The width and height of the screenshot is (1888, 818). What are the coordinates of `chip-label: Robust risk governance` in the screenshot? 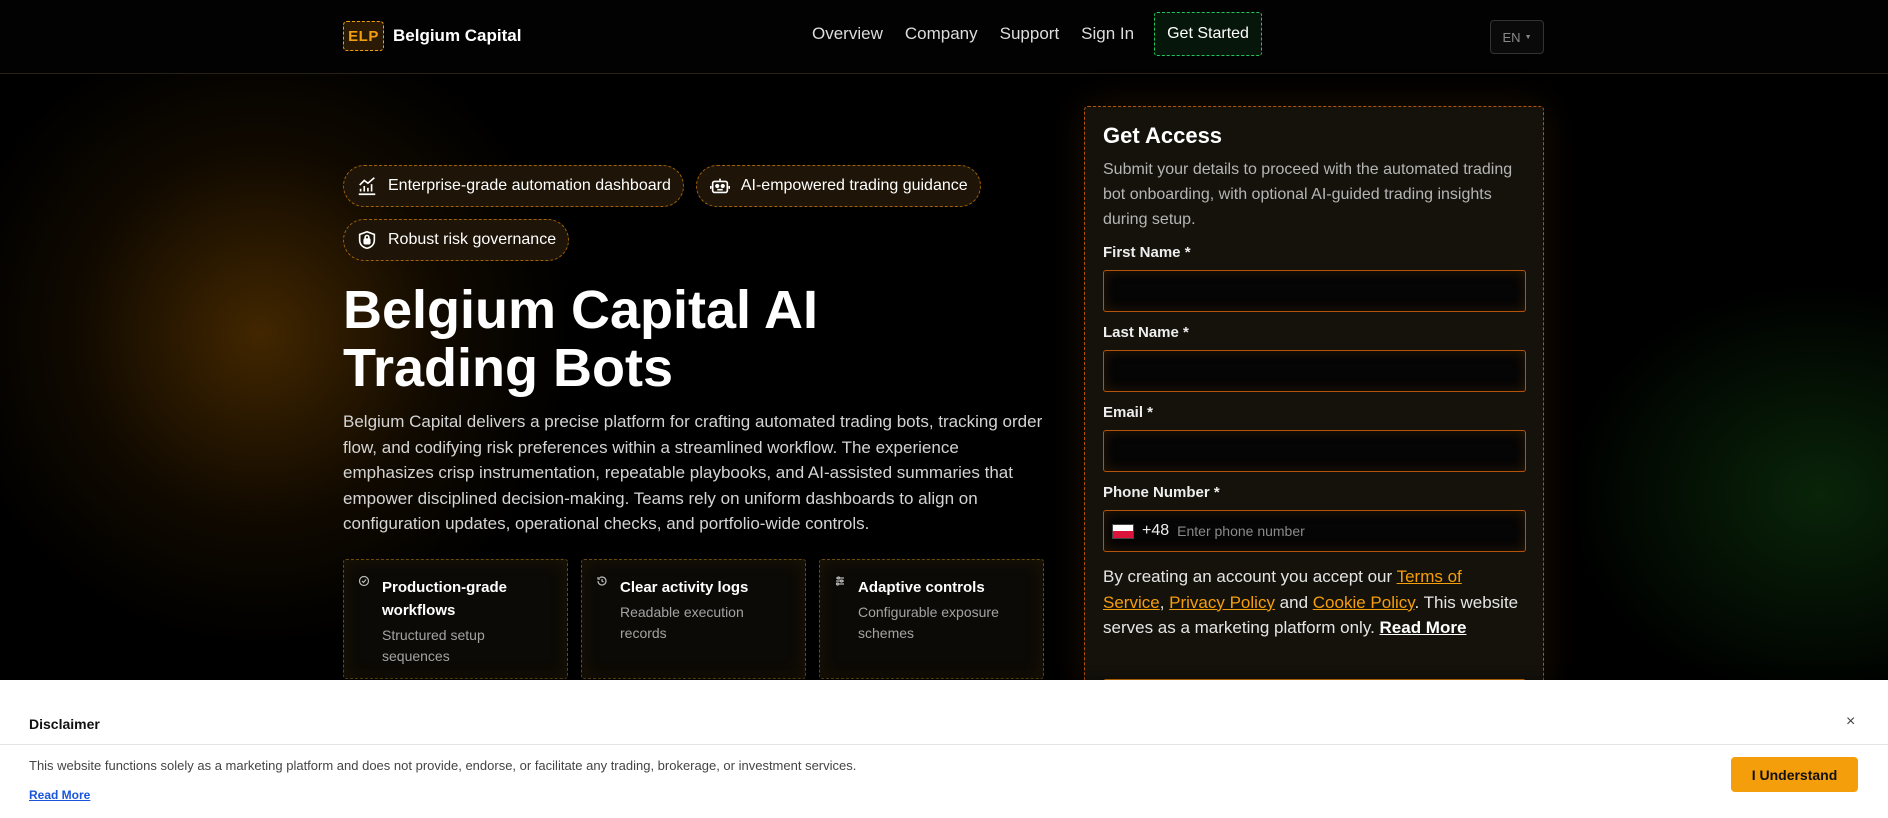 It's located at (472, 239).